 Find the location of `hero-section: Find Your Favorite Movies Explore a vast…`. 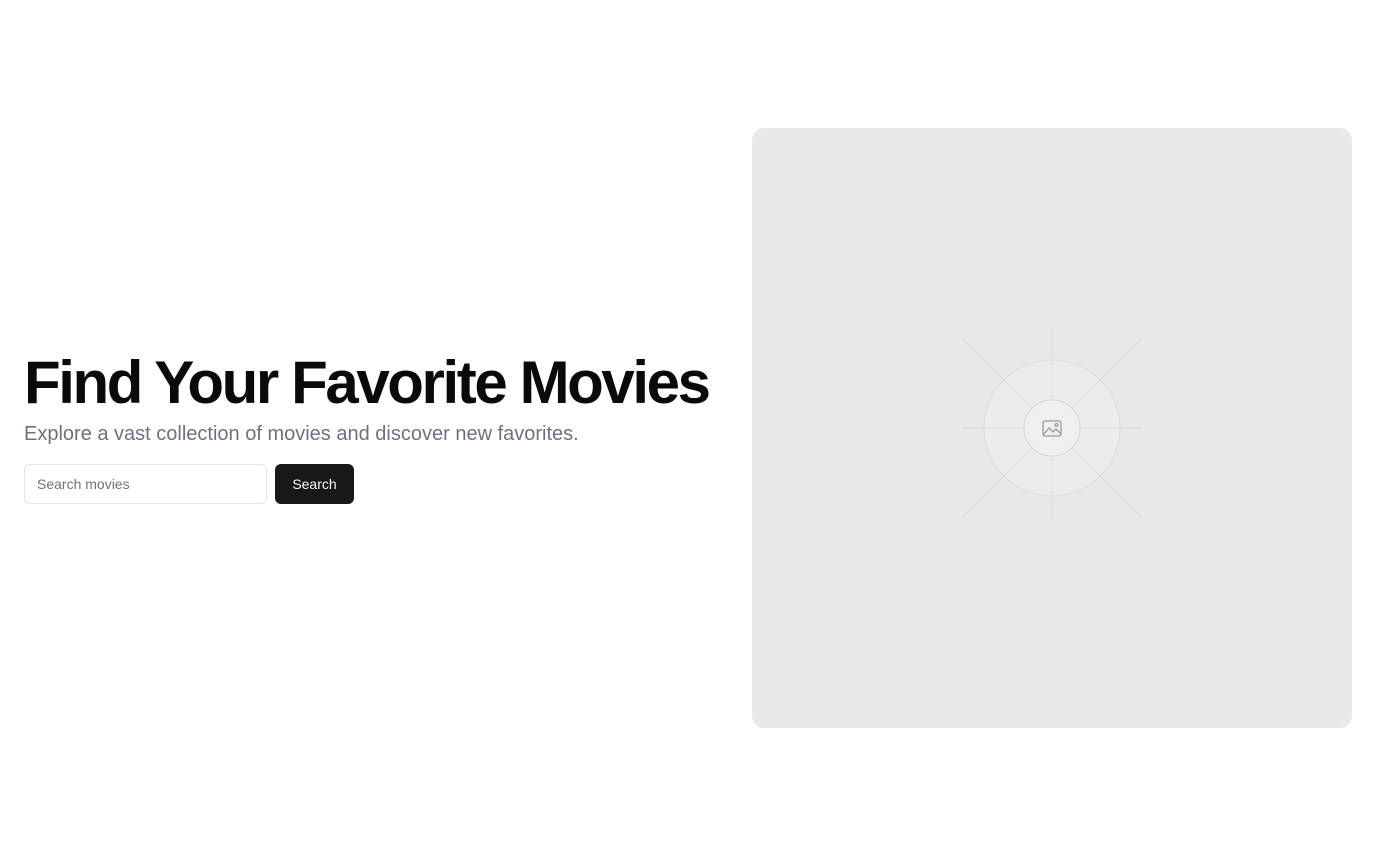

hero-section: Find Your Favorite Movies Explore a vast… is located at coordinates (379, 398).